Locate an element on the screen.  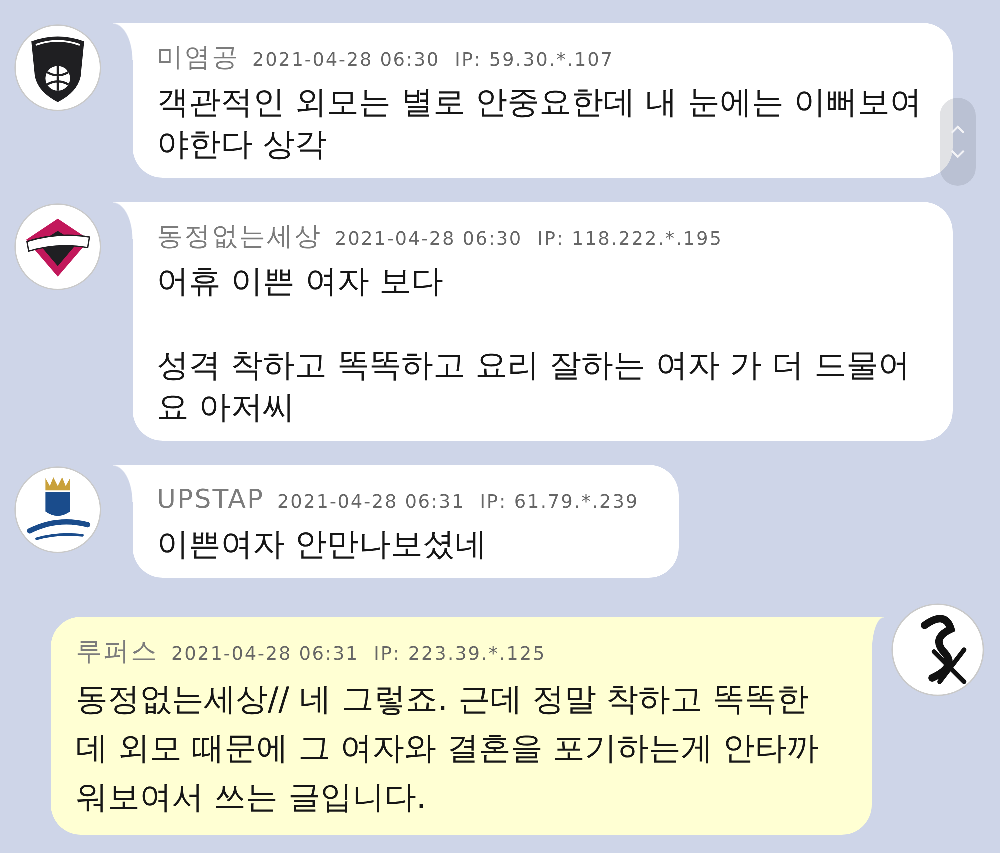
shield-avatar-icon is located at coordinates (58, 68).